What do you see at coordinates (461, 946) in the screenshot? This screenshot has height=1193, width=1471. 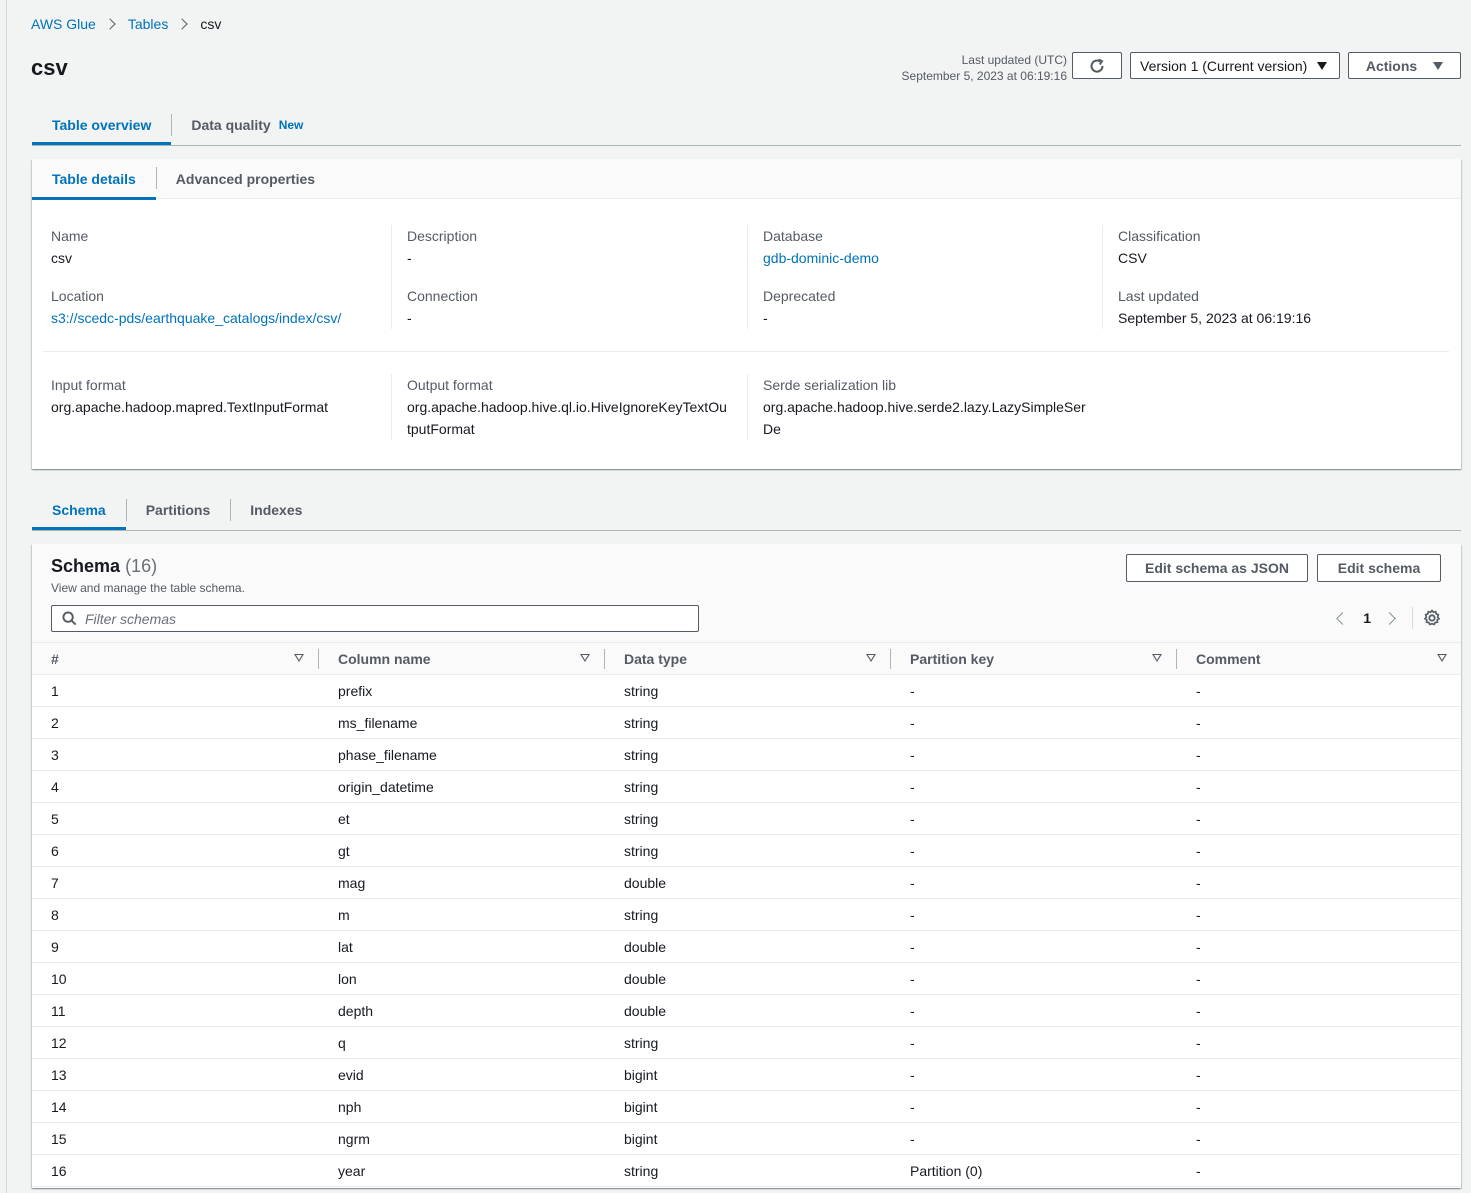 I see `cell-column-name: lat` at bounding box center [461, 946].